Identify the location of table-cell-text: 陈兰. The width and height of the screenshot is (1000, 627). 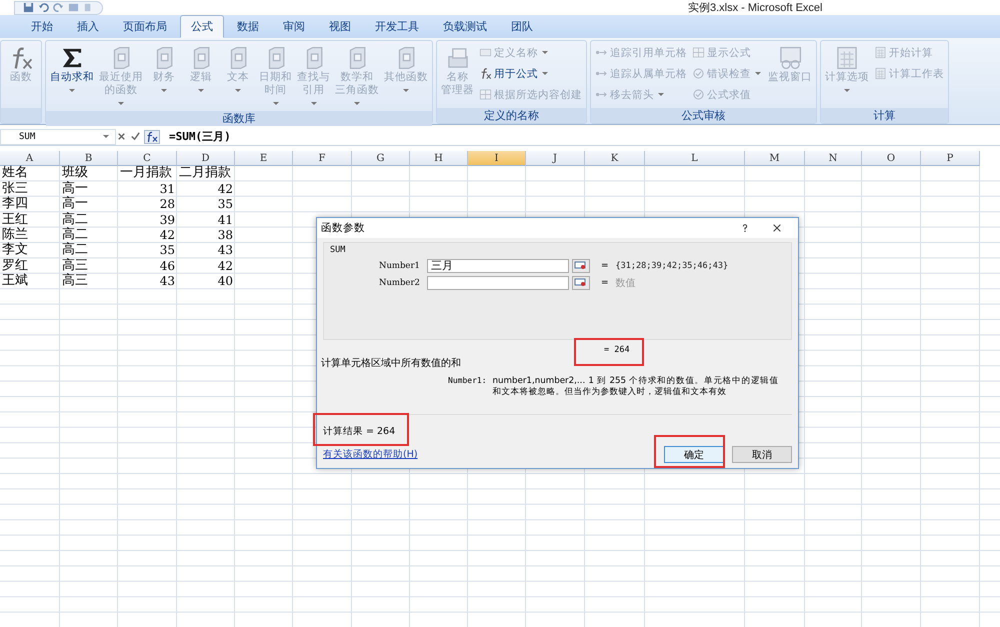
(15, 235).